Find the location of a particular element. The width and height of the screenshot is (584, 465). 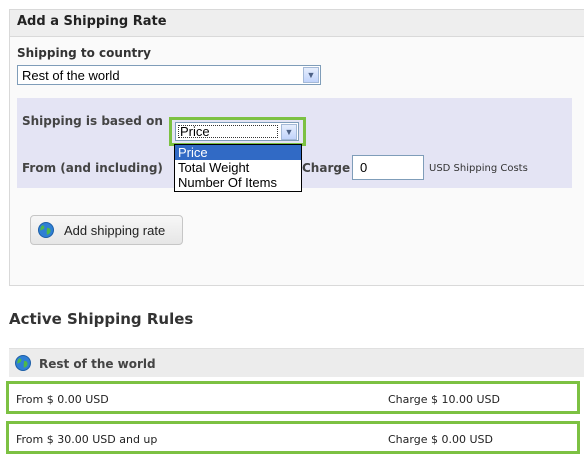

group-label: Rest of the world is located at coordinates (97, 364).